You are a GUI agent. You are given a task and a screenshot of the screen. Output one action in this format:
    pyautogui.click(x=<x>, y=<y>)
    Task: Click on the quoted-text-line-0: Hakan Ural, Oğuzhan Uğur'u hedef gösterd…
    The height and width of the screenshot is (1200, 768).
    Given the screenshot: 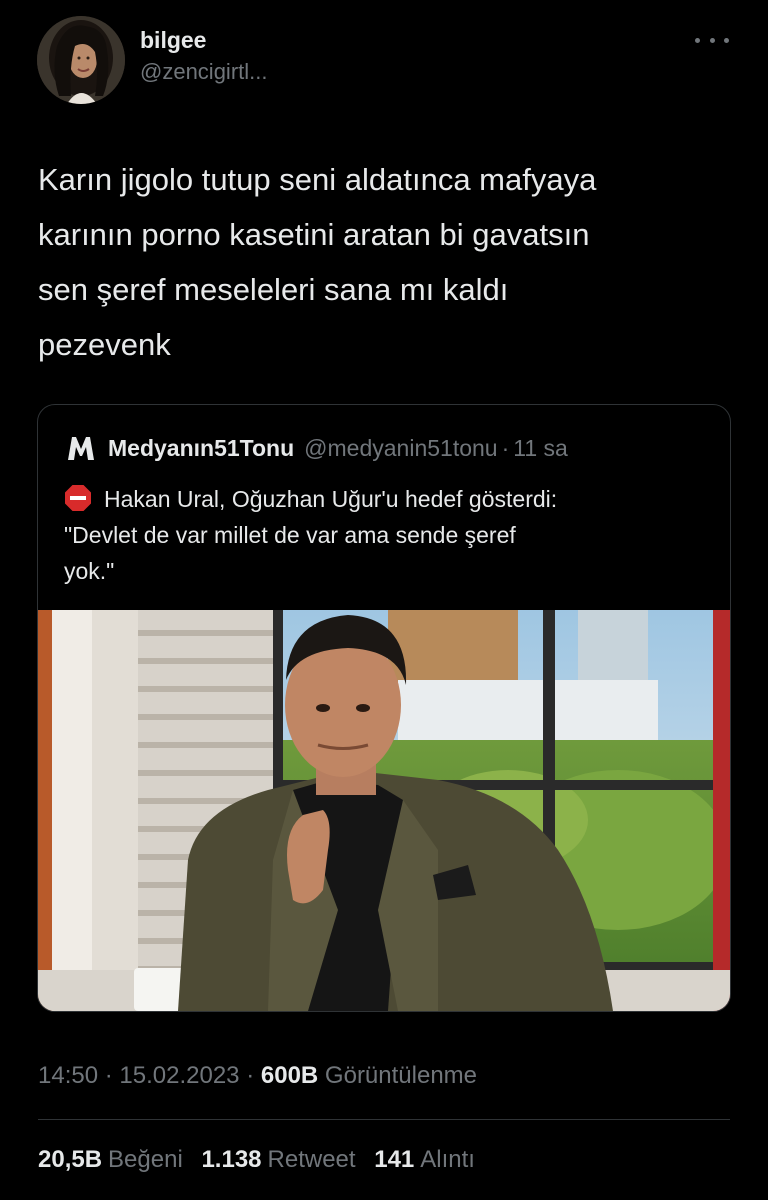 What is the action you would take?
    pyautogui.click(x=331, y=499)
    